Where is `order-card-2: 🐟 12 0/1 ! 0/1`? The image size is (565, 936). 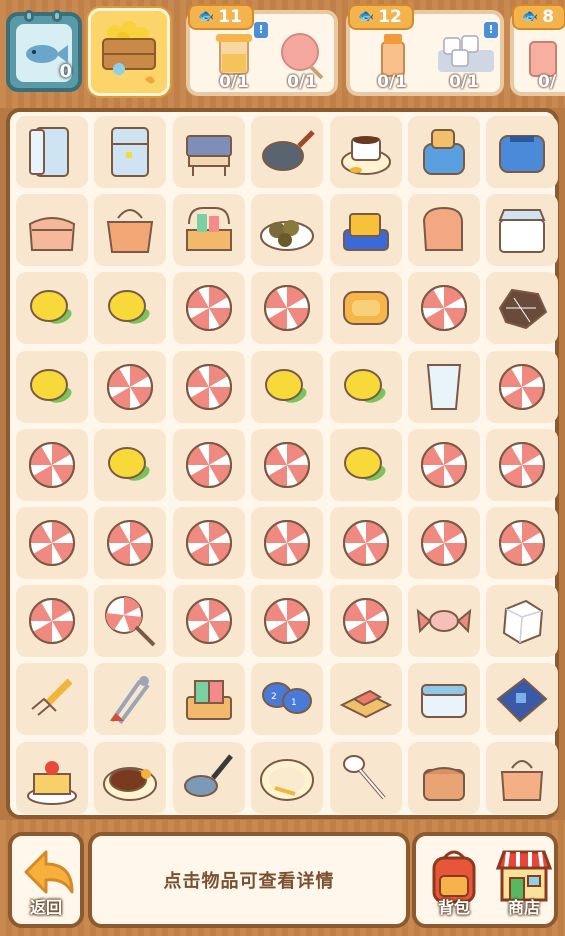
order-card-2: 🐟 12 0/1 ! 0/1 is located at coordinates (425, 50).